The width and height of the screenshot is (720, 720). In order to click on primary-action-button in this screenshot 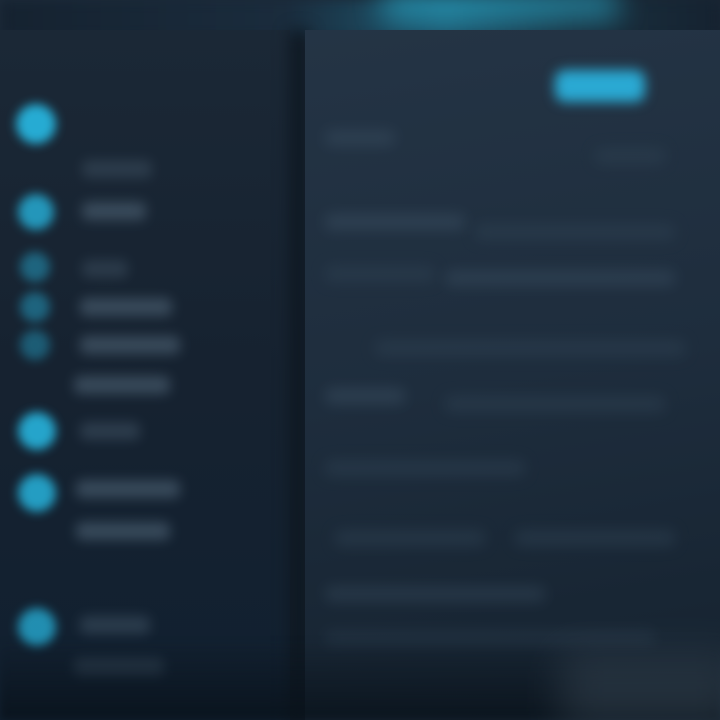, I will do `click(600, 86)`.